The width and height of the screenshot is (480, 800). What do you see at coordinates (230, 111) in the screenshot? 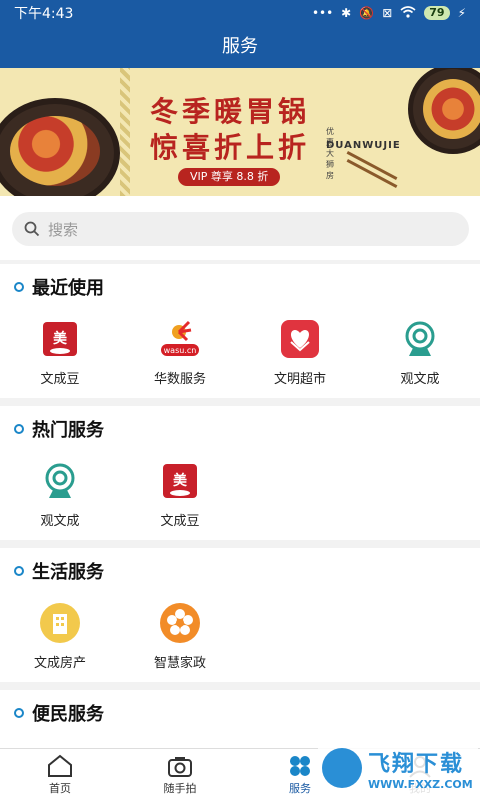
I see `banner-headline-1: 冬季暖胃锅` at bounding box center [230, 111].